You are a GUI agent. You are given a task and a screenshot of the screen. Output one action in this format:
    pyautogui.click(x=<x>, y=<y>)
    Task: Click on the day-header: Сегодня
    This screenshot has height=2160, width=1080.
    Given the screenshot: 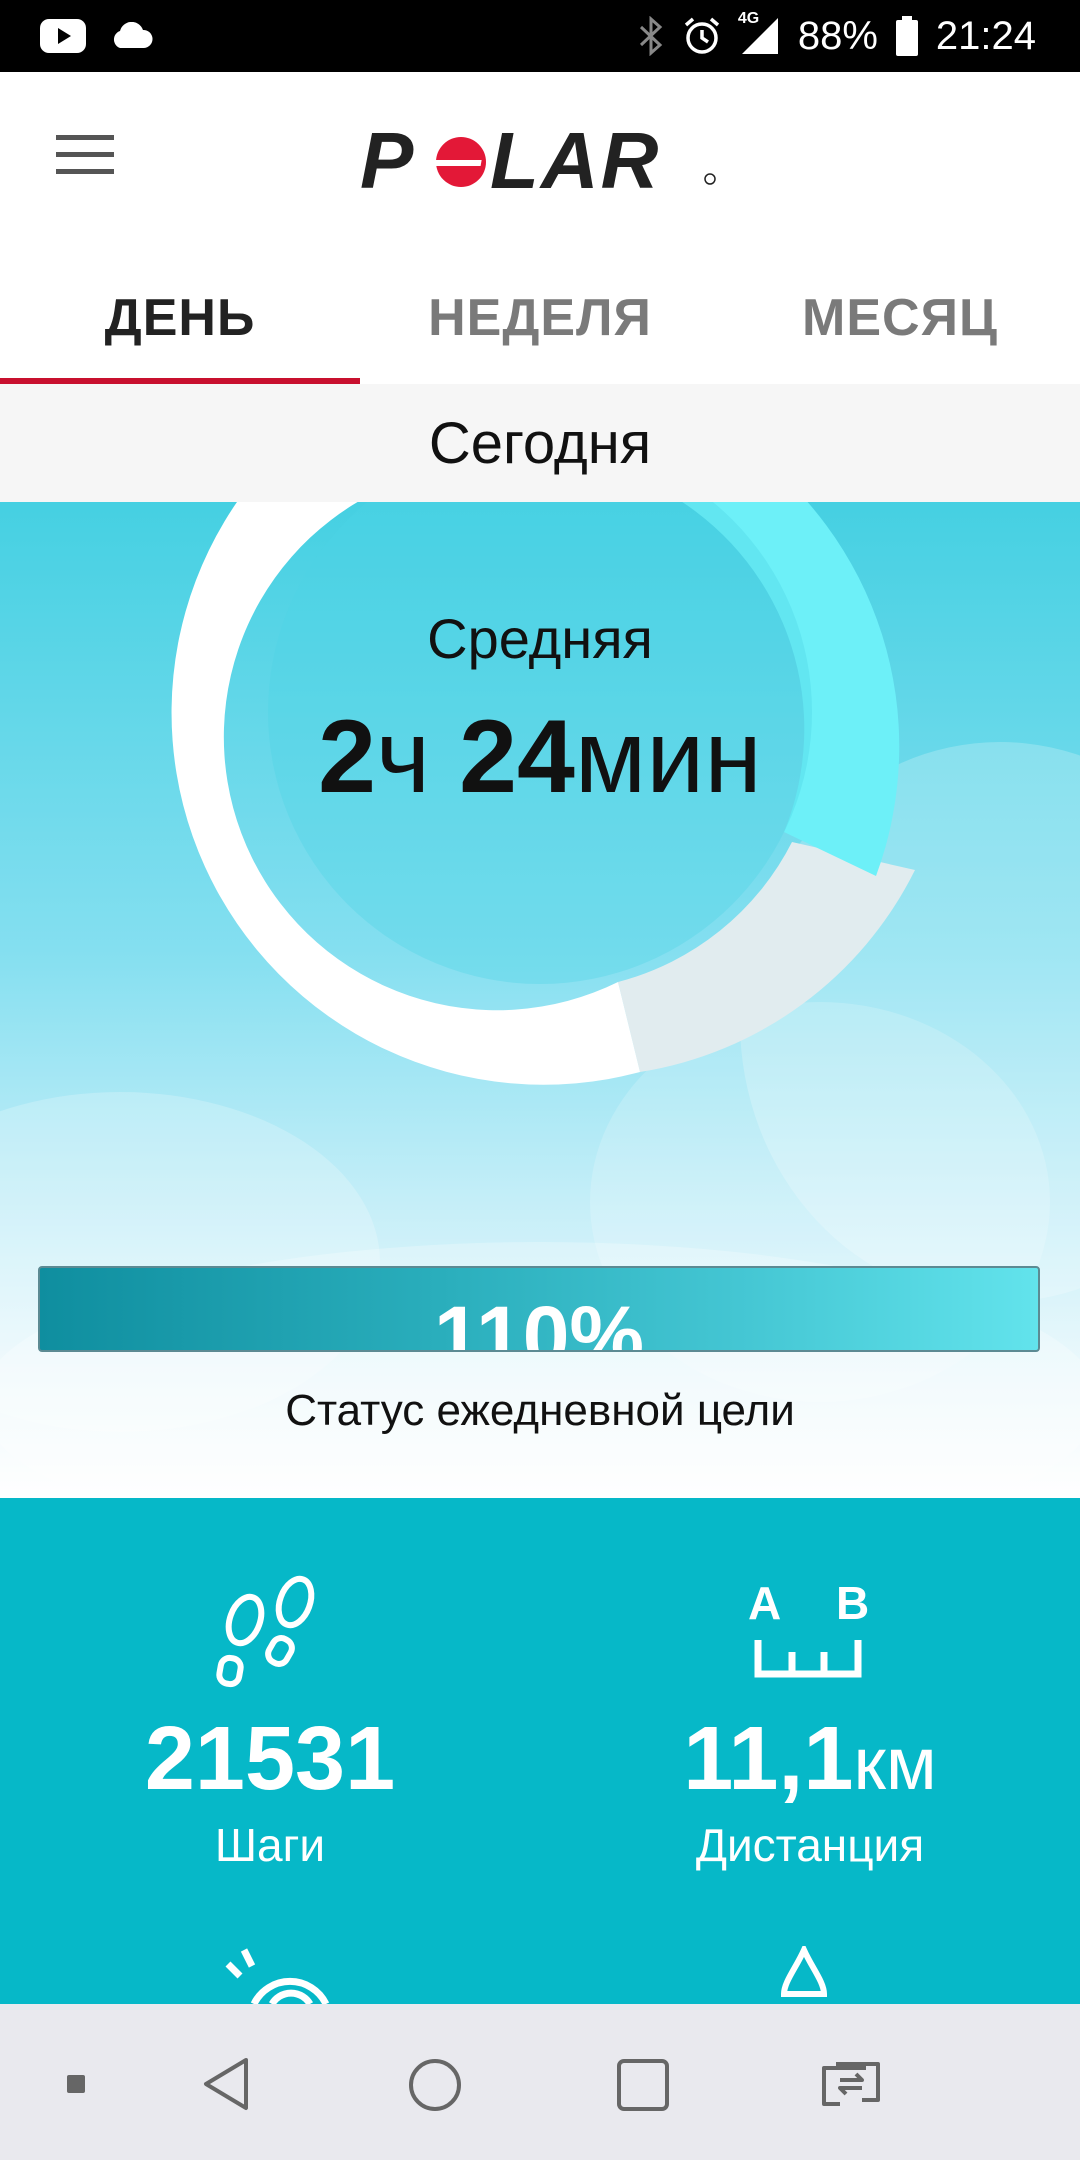 What is the action you would take?
    pyautogui.click(x=540, y=443)
    